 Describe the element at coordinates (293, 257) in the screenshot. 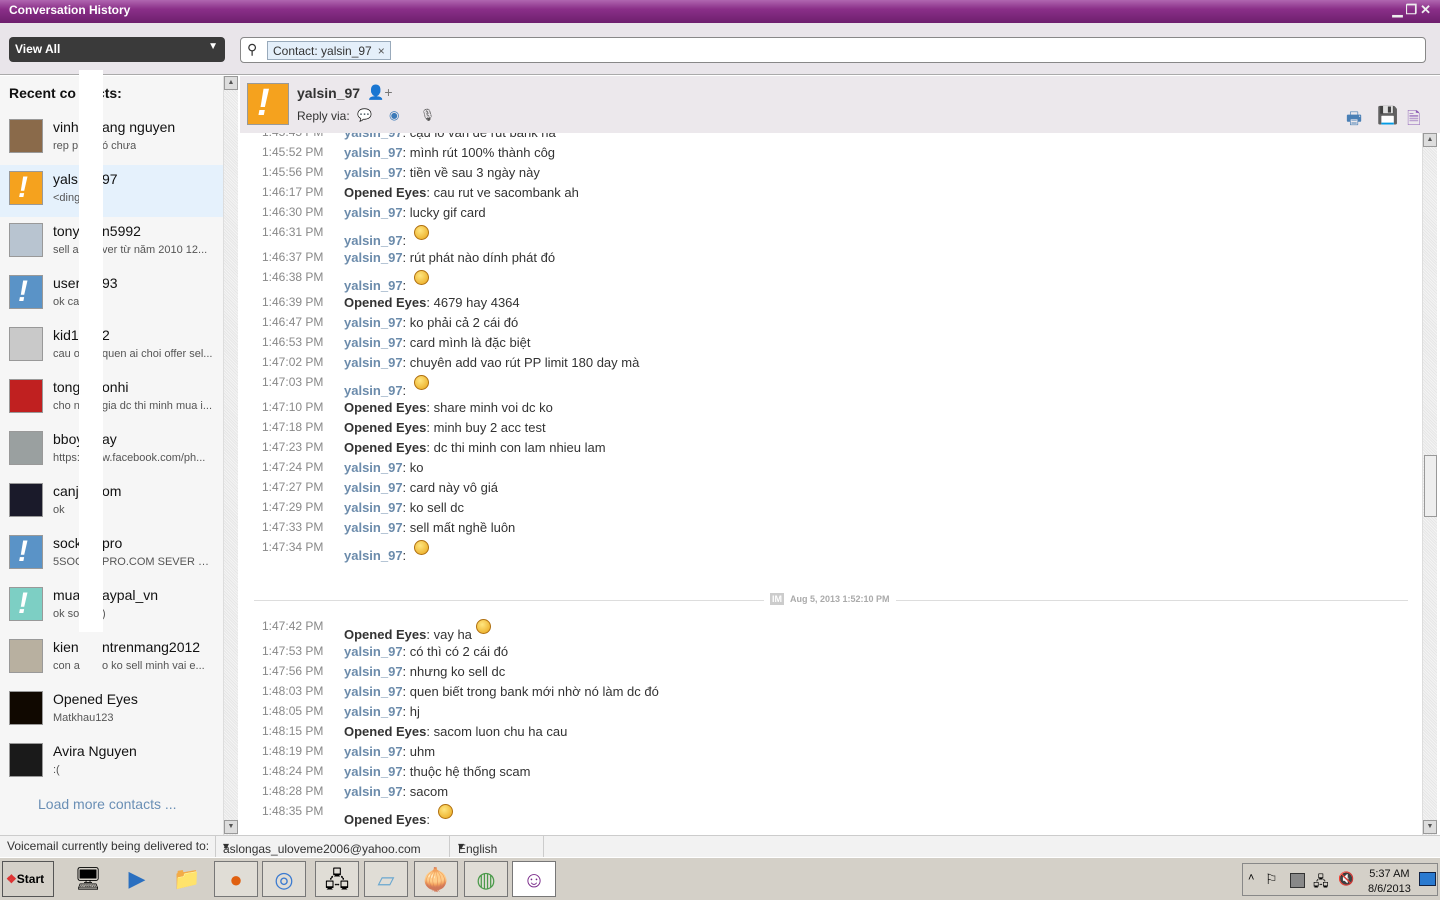

I see `message-time: 1:46:37 PM` at that location.